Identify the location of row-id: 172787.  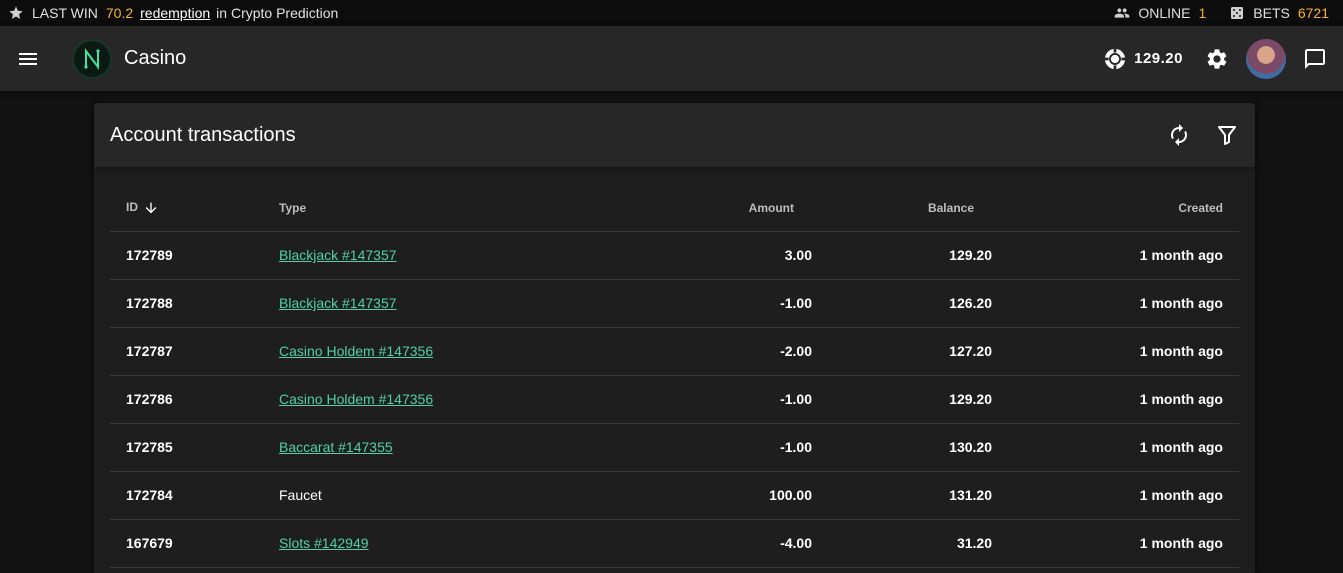
(186, 351).